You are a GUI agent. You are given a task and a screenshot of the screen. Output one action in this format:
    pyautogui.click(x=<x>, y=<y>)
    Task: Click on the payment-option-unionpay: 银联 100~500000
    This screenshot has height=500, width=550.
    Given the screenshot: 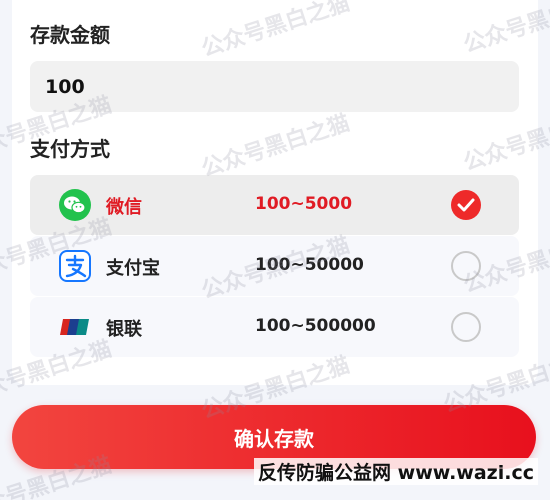 What is the action you would take?
    pyautogui.click(x=274, y=327)
    